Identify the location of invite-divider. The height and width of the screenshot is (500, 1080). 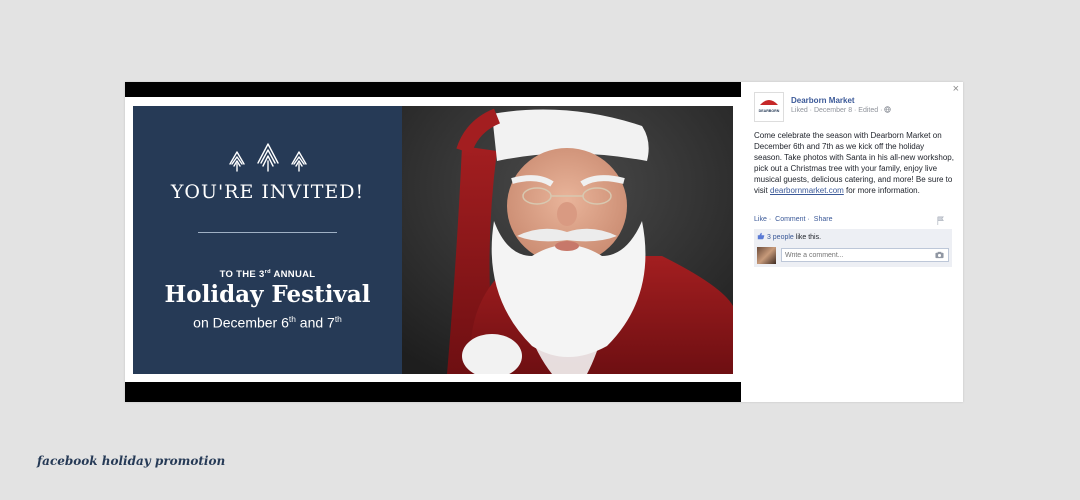
(267, 232).